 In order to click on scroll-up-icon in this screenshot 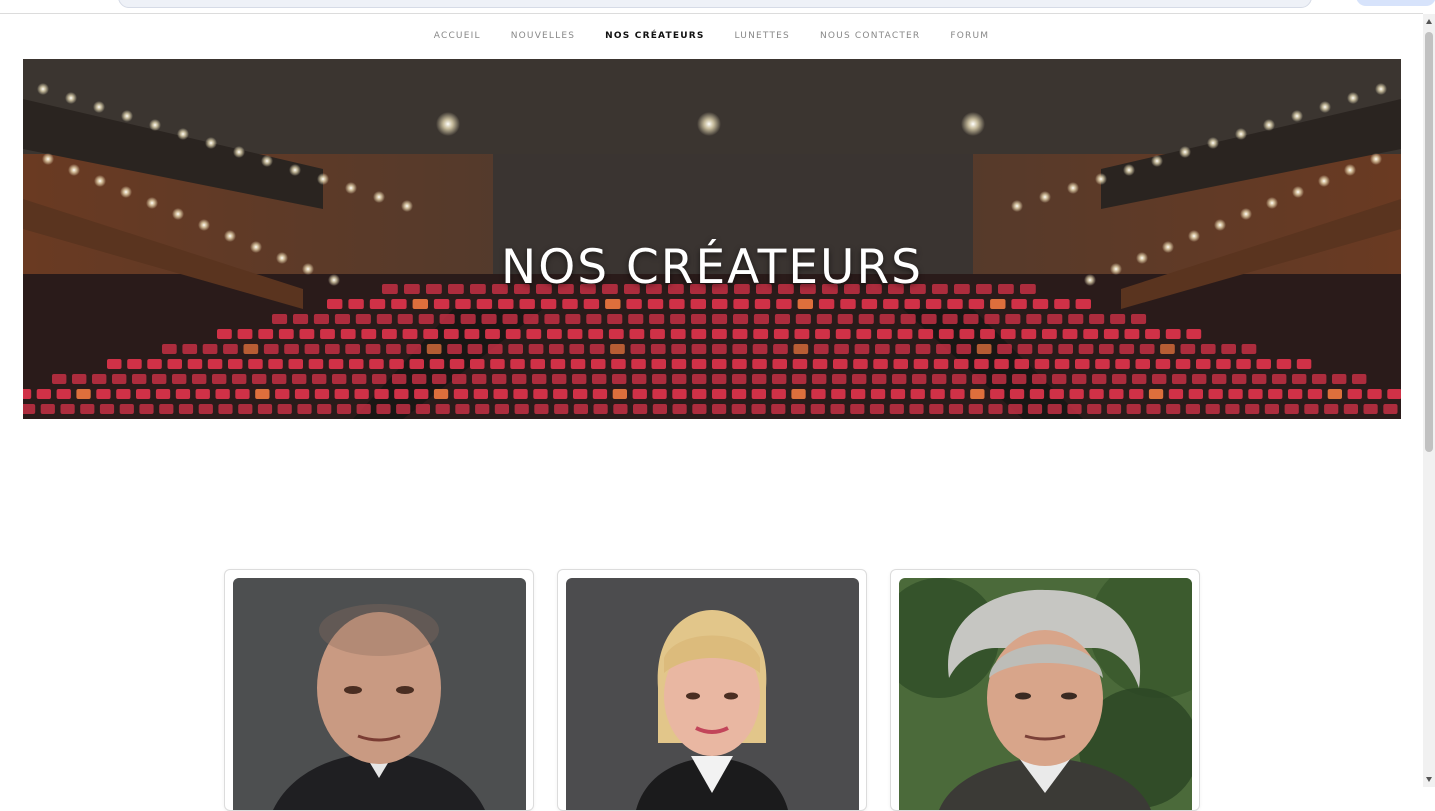, I will do `click(1429, 21)`.